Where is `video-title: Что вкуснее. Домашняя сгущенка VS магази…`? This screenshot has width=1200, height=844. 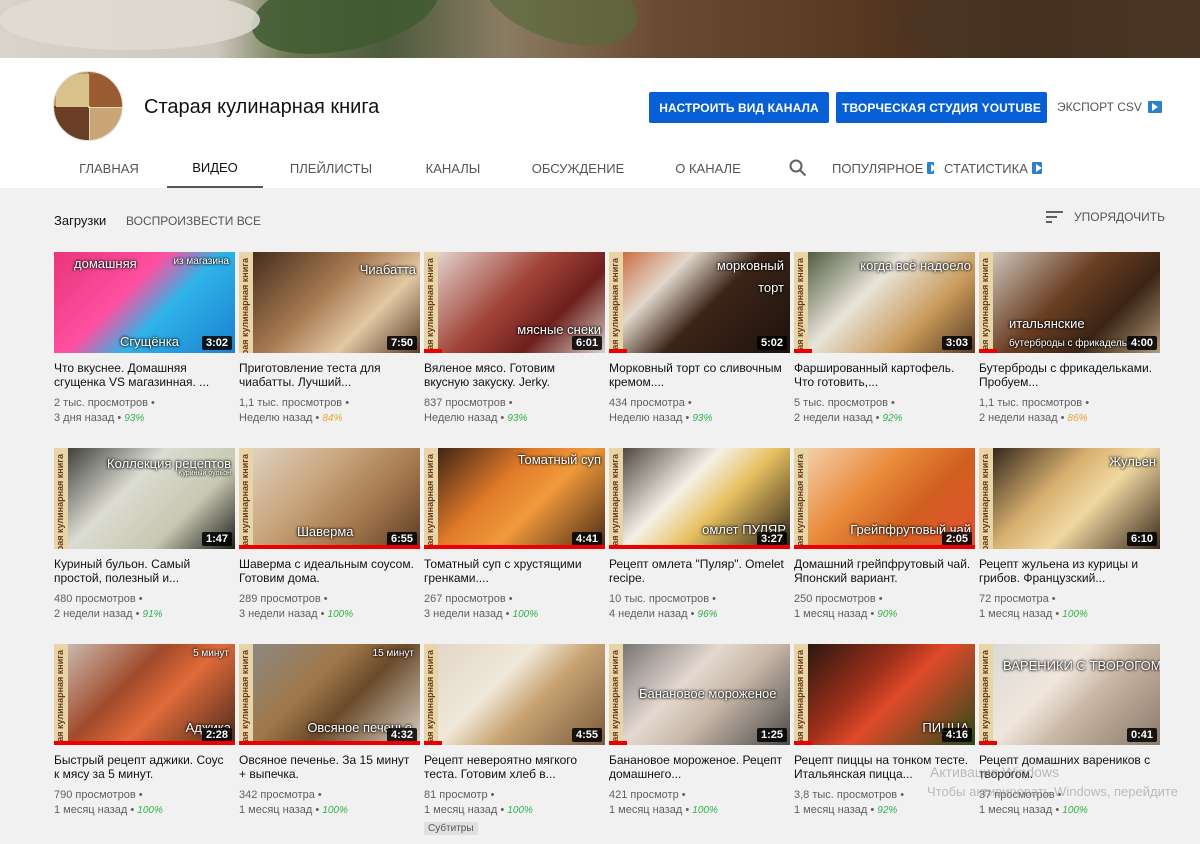
video-title: Что вкуснее. Домашняя сгущенка VS магази… is located at coordinates (143, 375).